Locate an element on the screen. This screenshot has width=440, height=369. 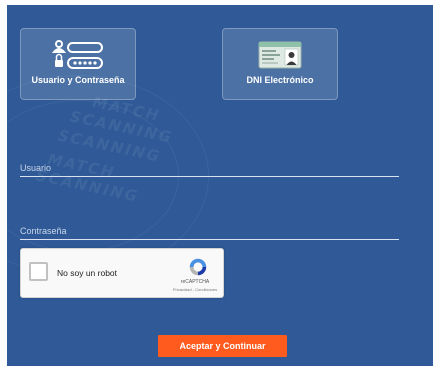
dni-login-button: DNI Electrónico is located at coordinates (280, 64).